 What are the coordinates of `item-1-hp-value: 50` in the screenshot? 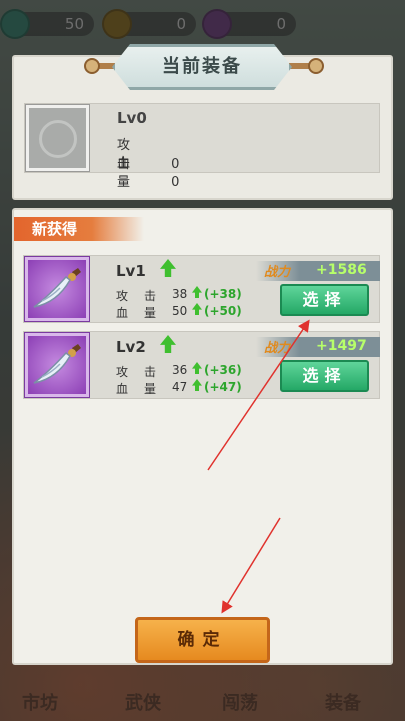 It's located at (180, 311).